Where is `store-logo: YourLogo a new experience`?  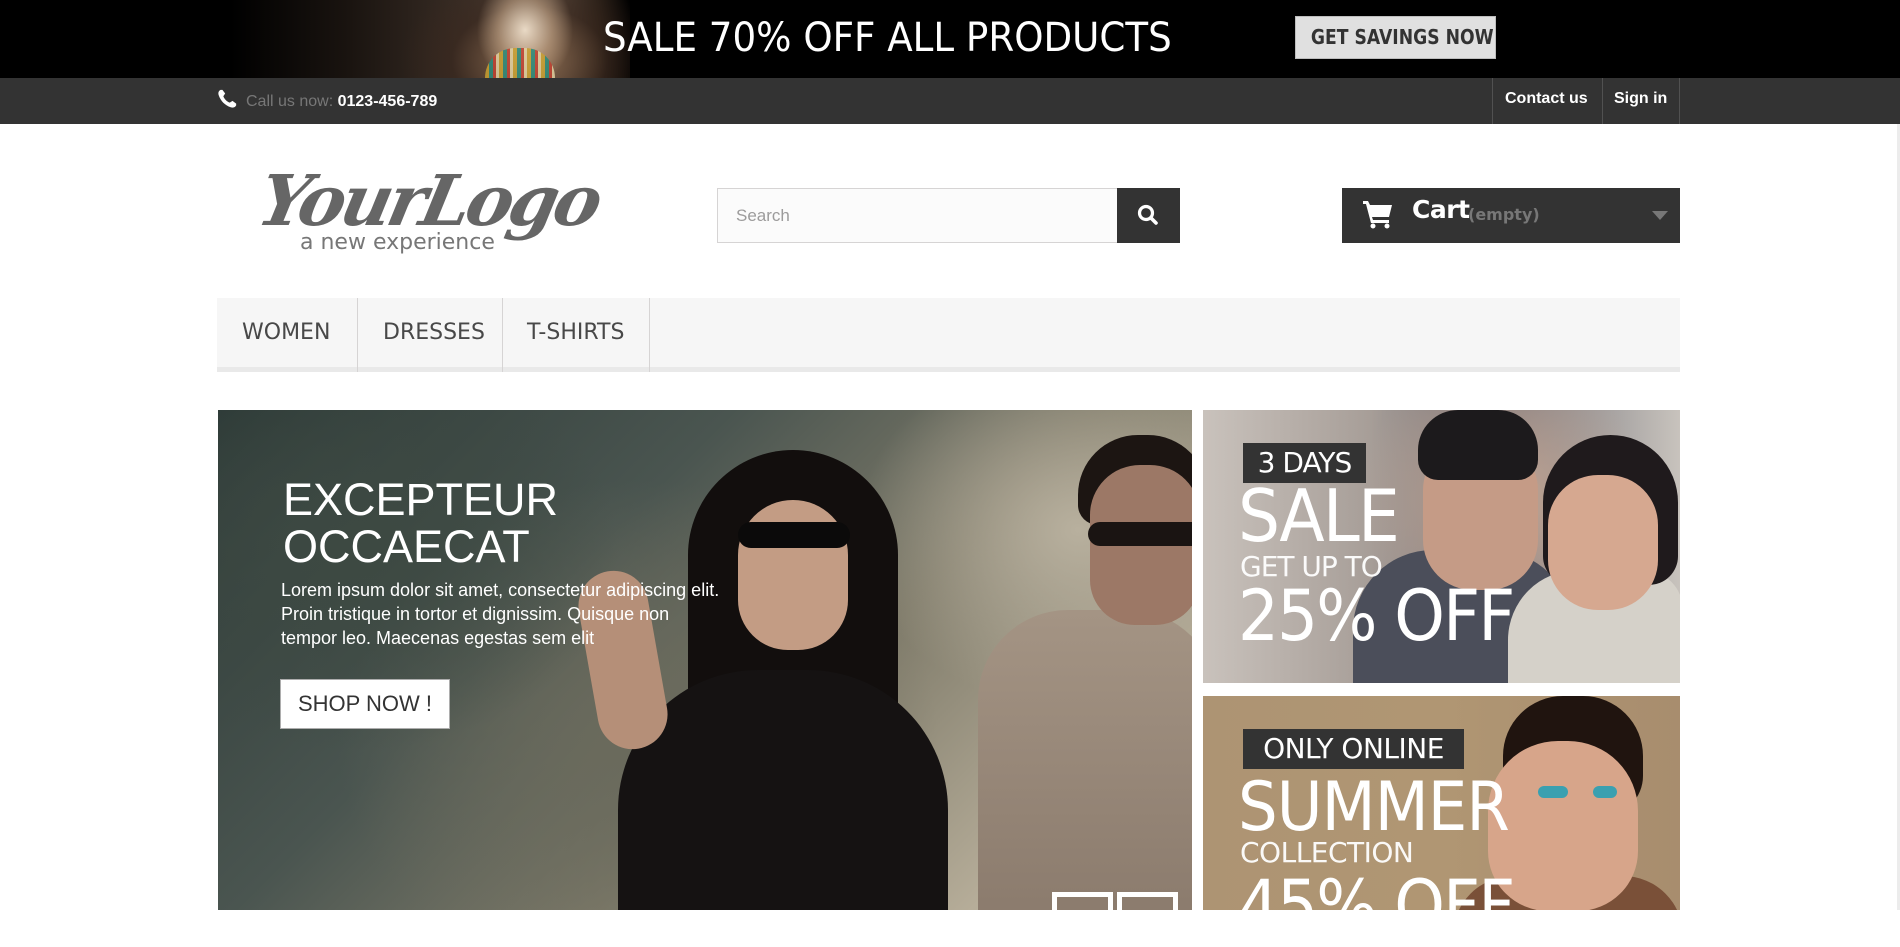
store-logo: YourLogo a new experience is located at coordinates (428, 205).